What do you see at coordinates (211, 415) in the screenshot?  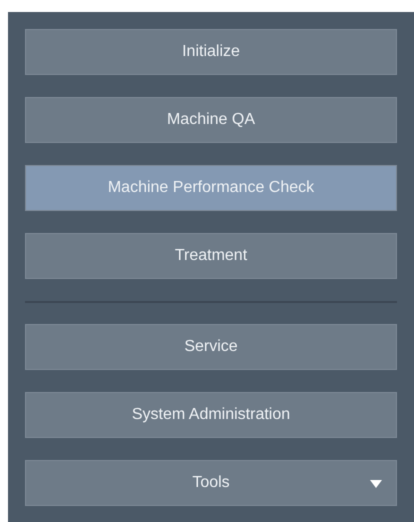 I see `menu-button: System Administration` at bounding box center [211, 415].